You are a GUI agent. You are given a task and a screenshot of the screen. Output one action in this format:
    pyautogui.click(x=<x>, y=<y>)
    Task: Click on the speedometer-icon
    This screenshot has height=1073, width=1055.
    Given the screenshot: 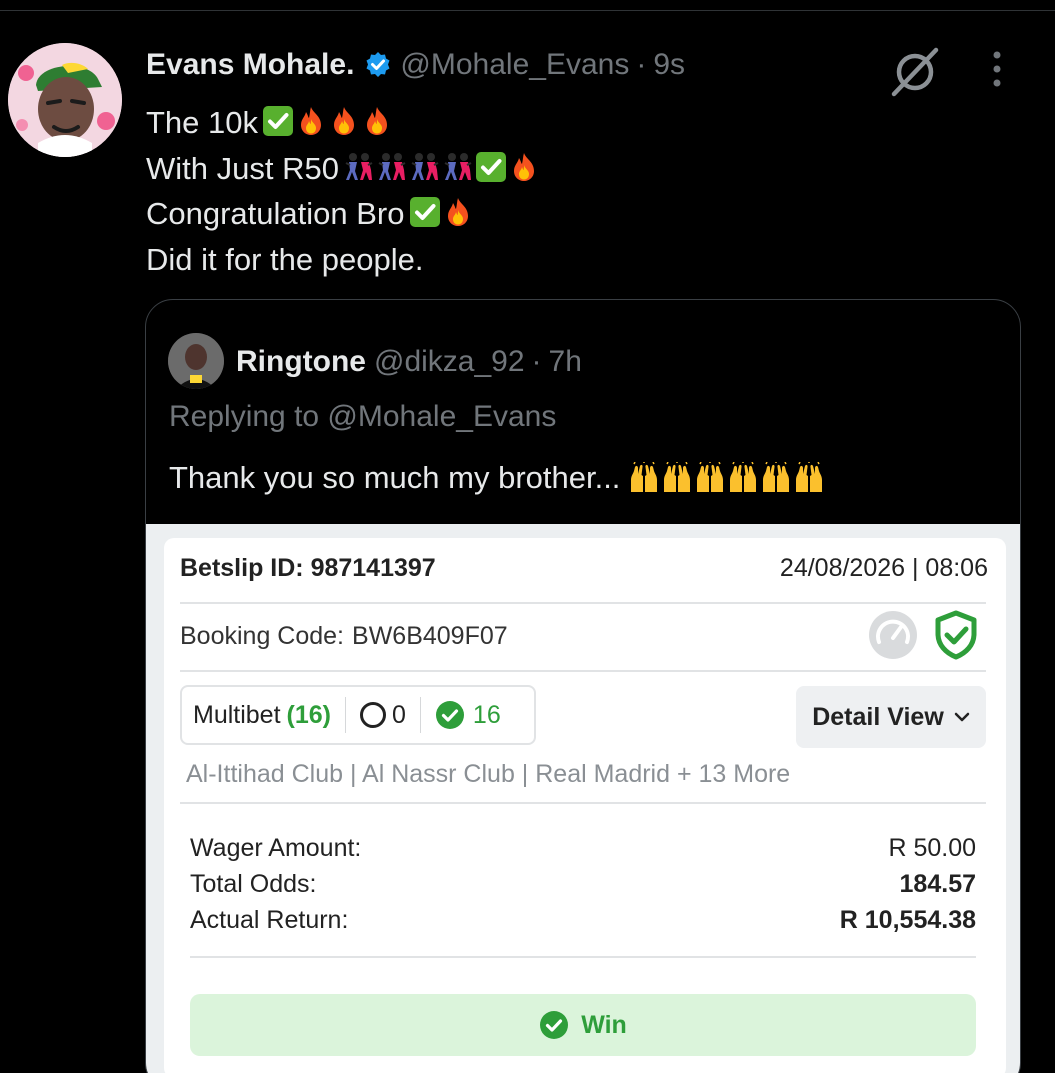 What is the action you would take?
    pyautogui.click(x=893, y=635)
    